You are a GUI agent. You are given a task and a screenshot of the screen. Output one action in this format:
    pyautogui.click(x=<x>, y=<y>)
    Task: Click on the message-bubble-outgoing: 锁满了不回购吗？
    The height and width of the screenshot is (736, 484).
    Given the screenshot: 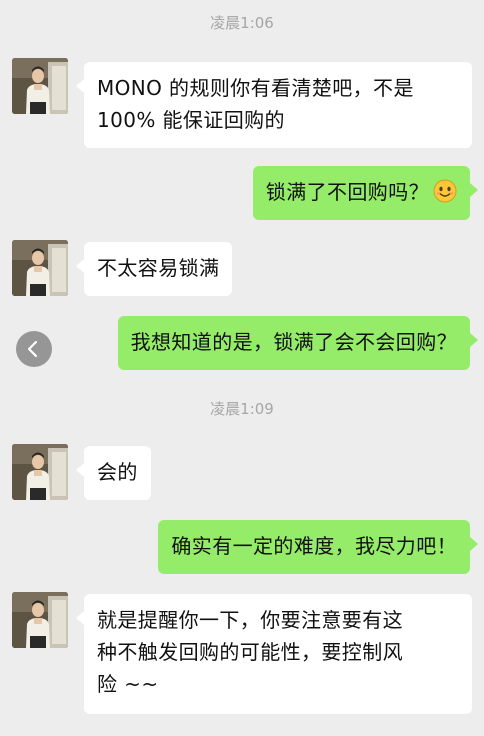 What is the action you would take?
    pyautogui.click(x=365, y=193)
    